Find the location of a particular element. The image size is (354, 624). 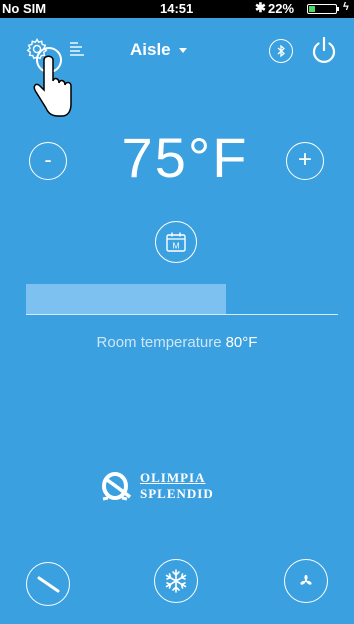

temperature-level-bar is located at coordinates (151, 299).